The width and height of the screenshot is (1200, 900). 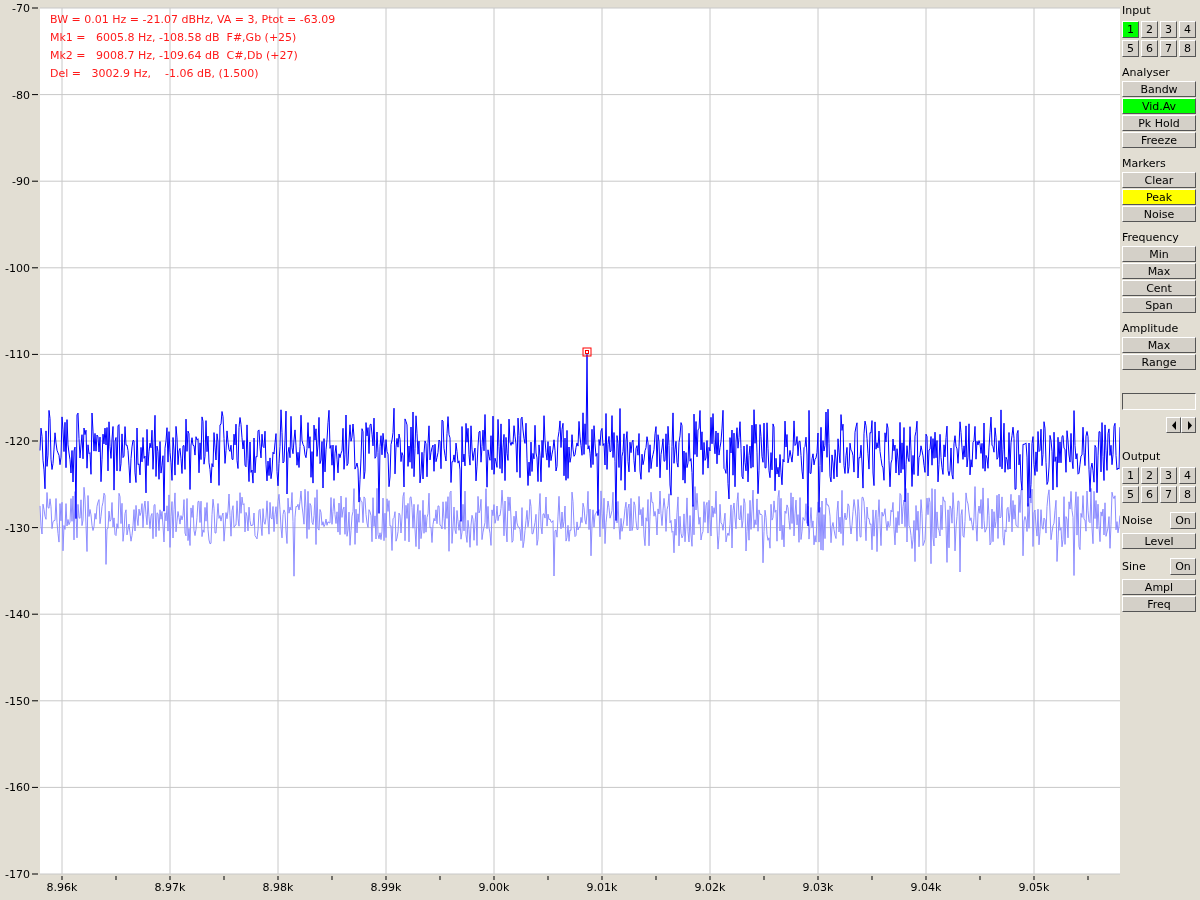 I want to click on y-axis-label: -160, so click(x=17, y=788).